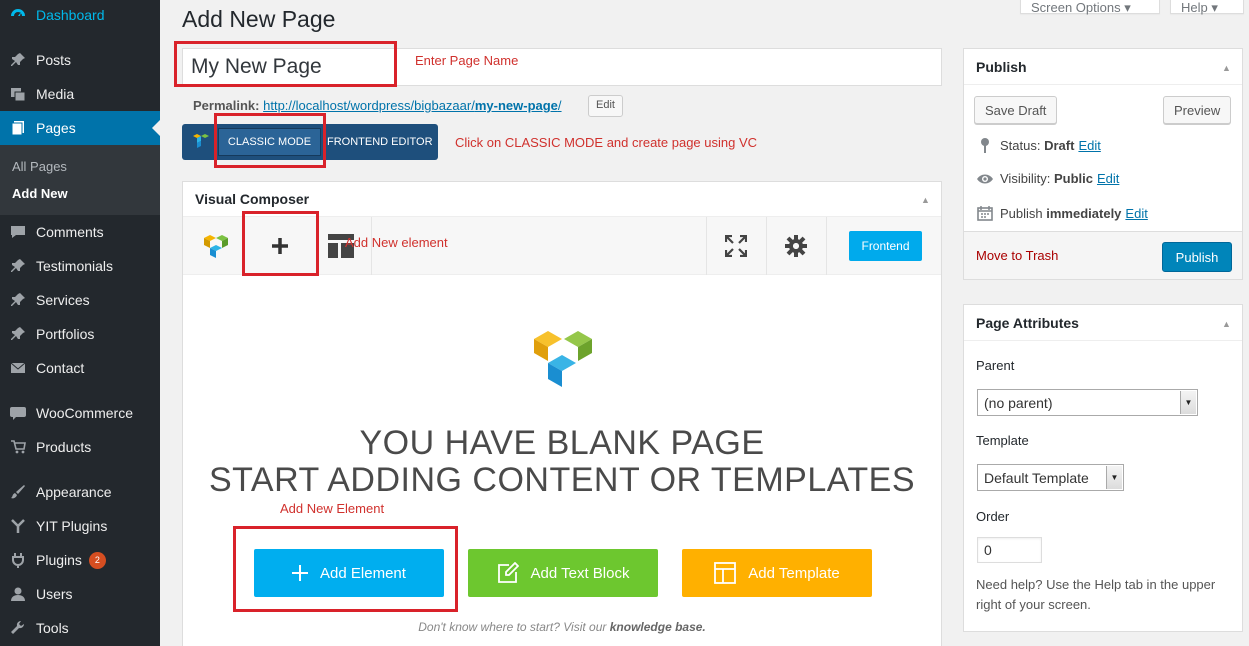 The image size is (1249, 646). Describe the element at coordinates (1087, 402) in the screenshot. I see `parent-select: (no parent) ▼` at that location.